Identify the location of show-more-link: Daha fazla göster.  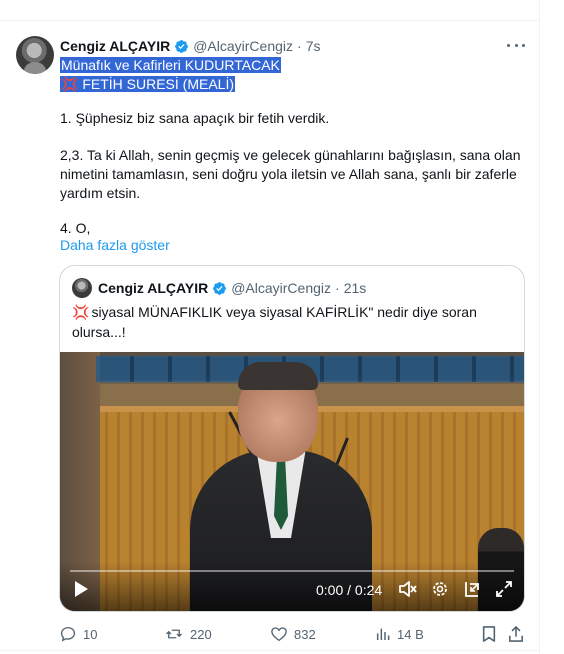
(115, 245).